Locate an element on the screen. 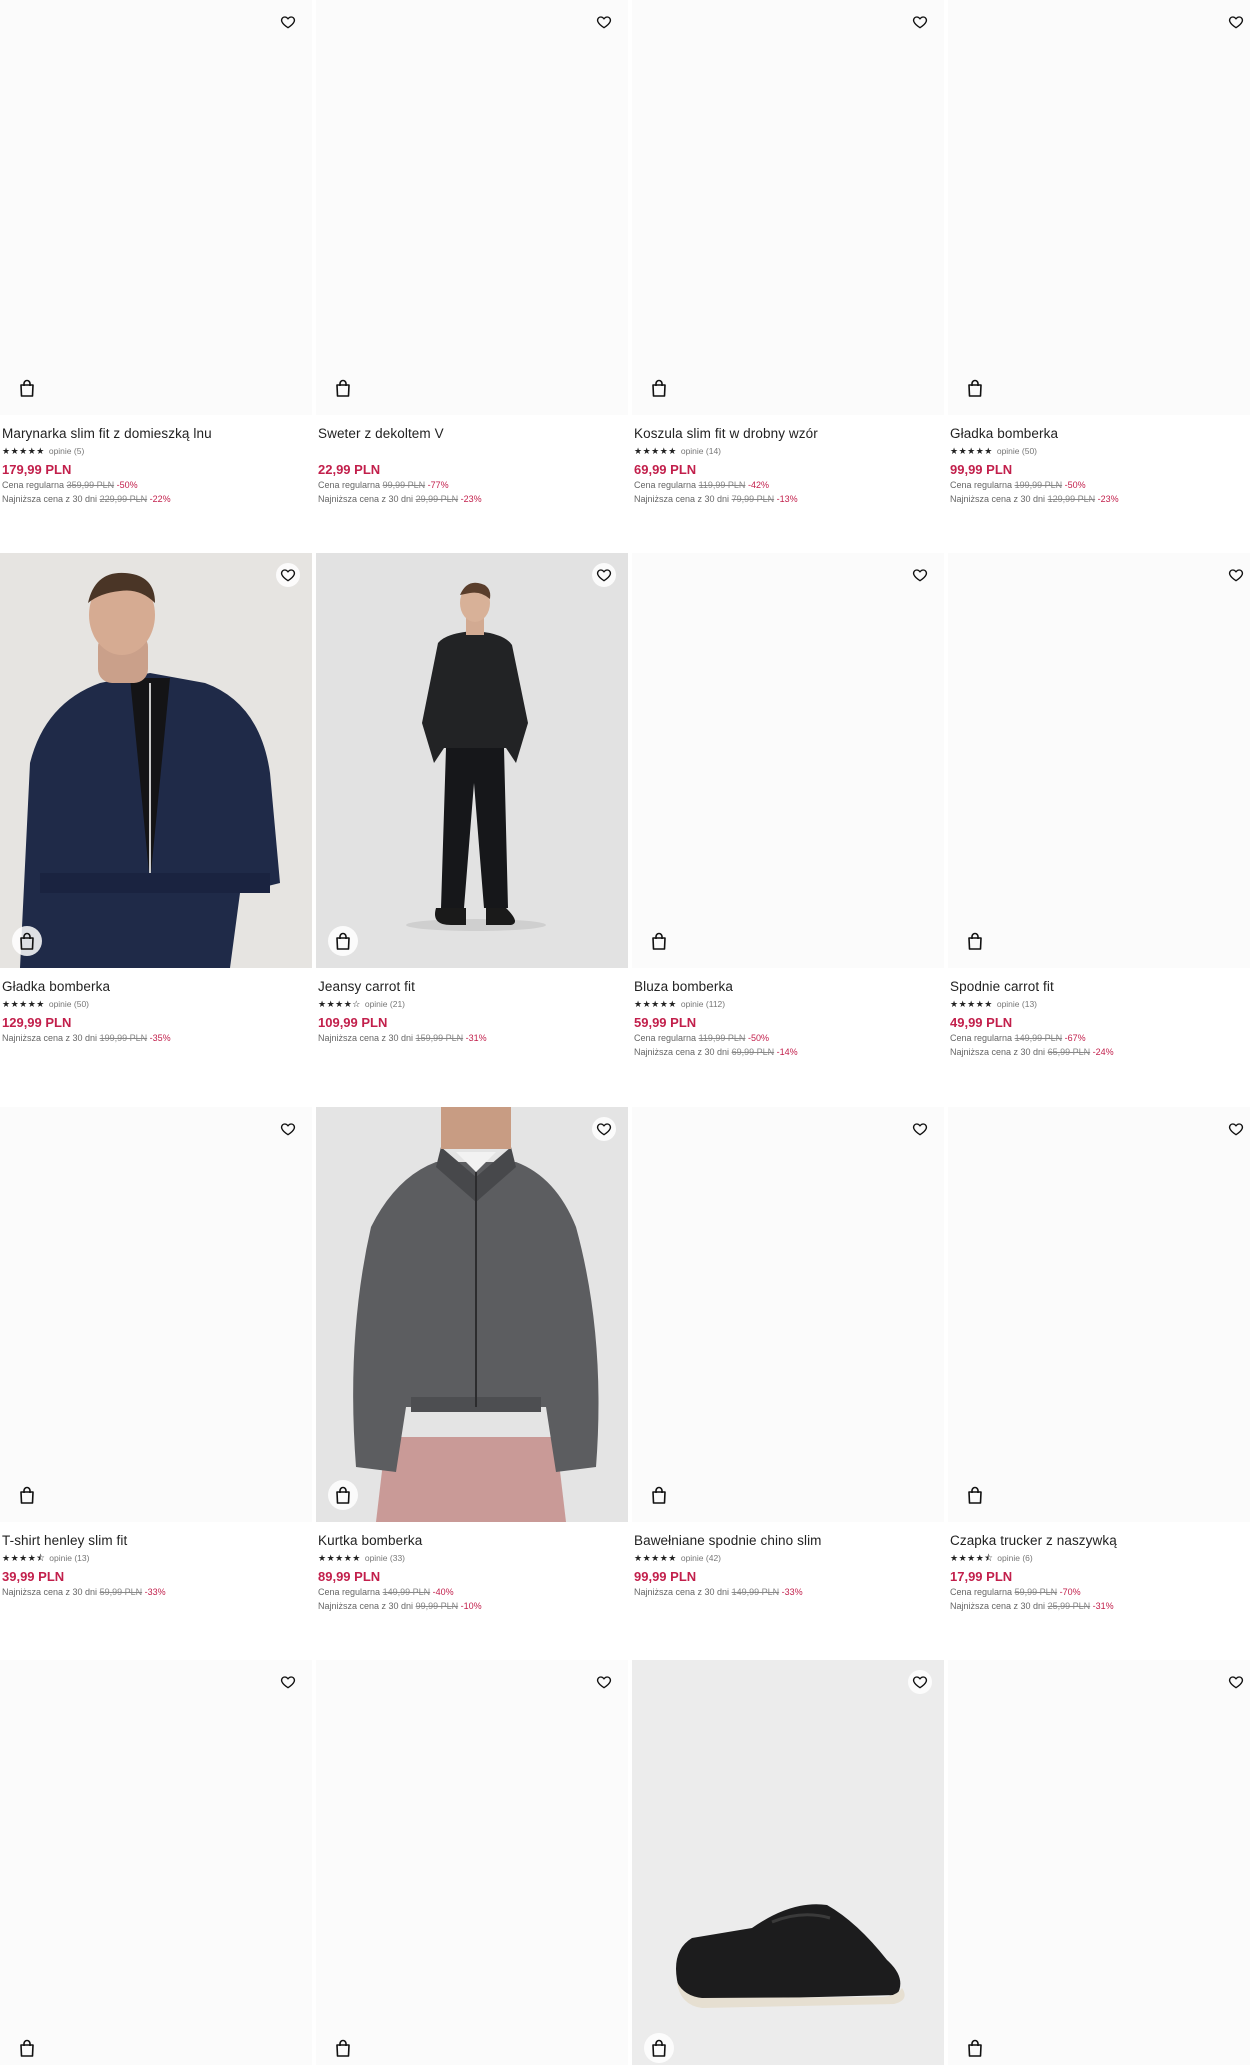 Image resolution: width=1250 pixels, height=2065 pixels. product-name: Marynarka slim fit z domieszką lnu is located at coordinates (156, 434).